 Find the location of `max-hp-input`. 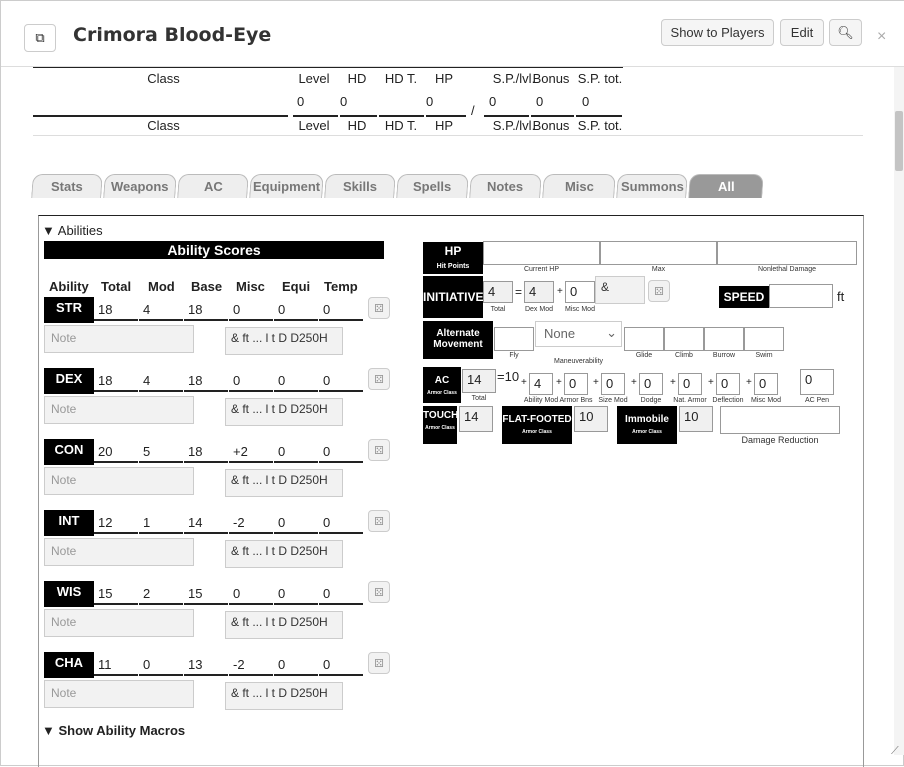

max-hp-input is located at coordinates (658, 253).